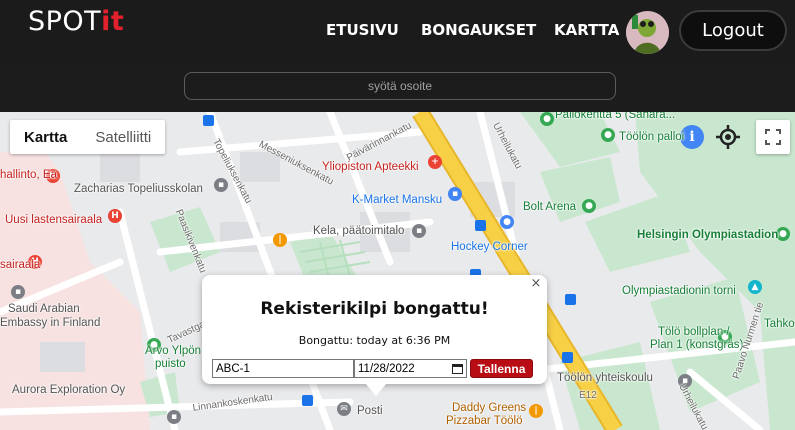 The width and height of the screenshot is (795, 430). Describe the element at coordinates (549, 207) in the screenshot. I see `place-label: Bolt Arena` at that location.